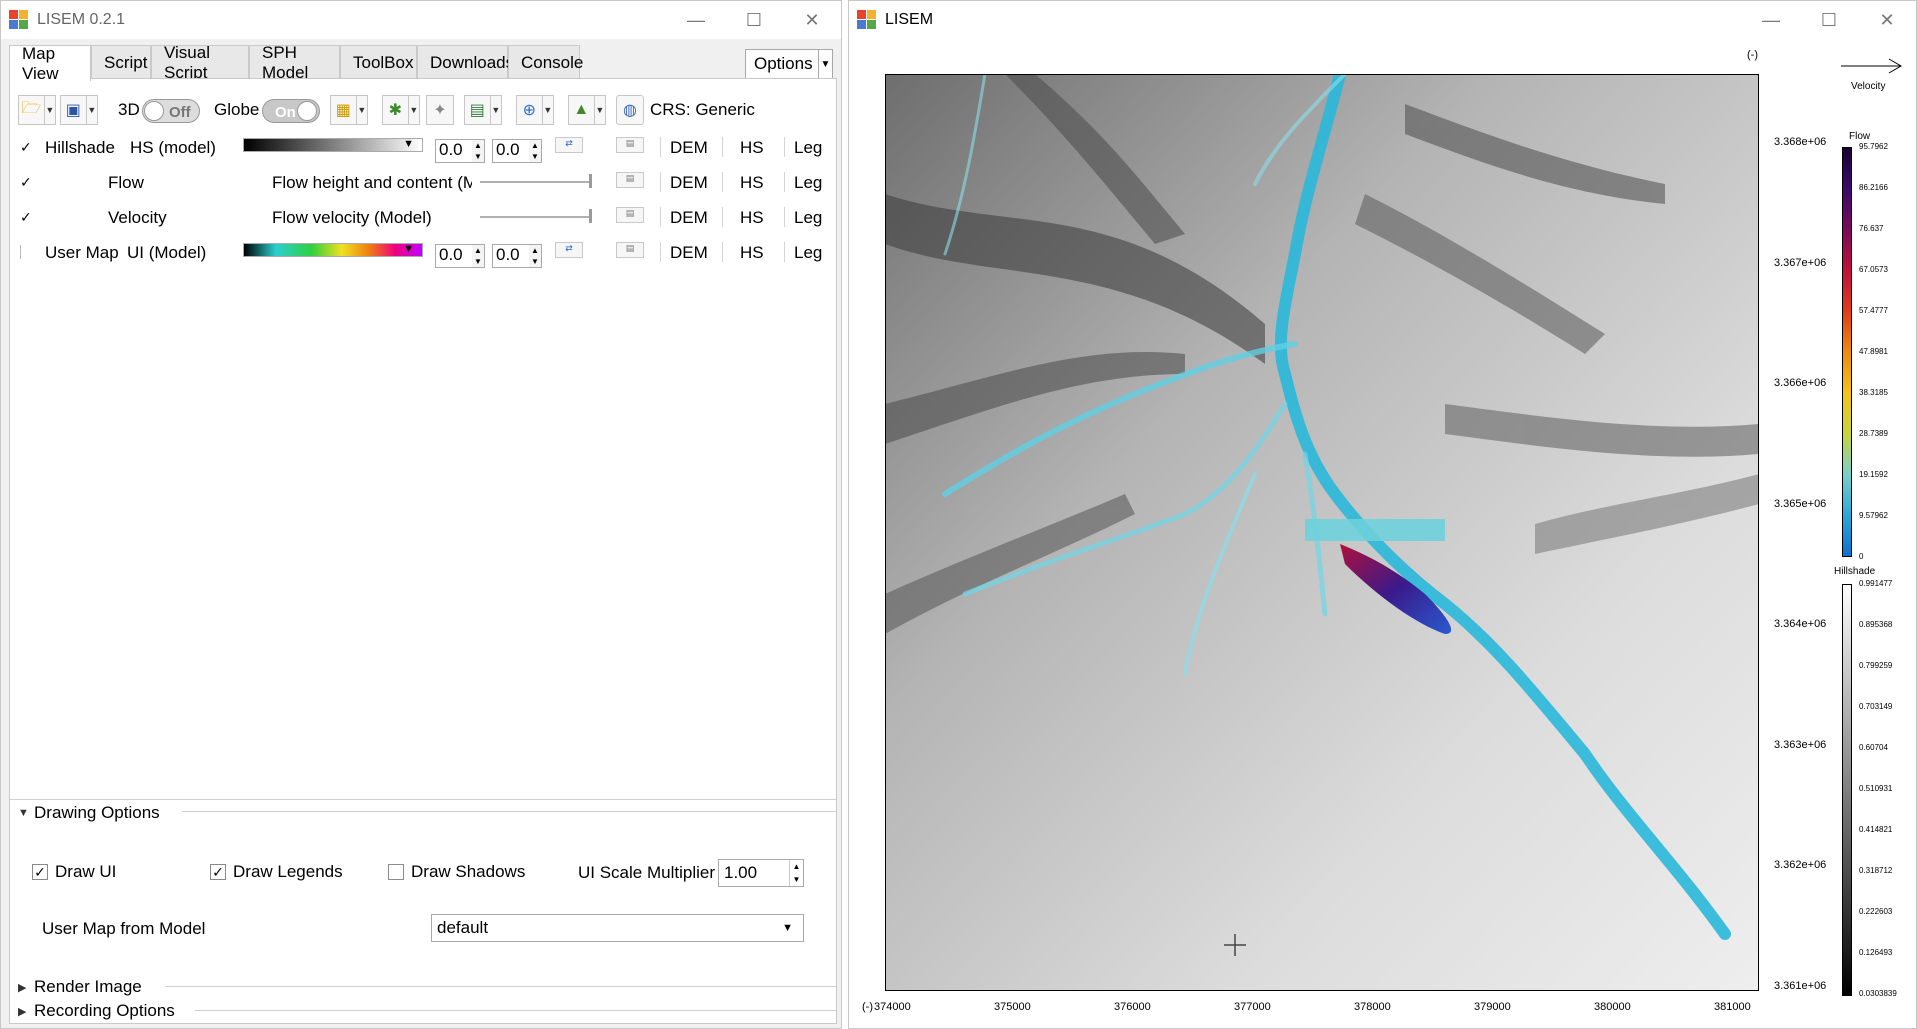 This screenshot has width=1917, height=1029. What do you see at coordinates (137, 217) in the screenshot?
I see `layer-name: Velocity` at bounding box center [137, 217].